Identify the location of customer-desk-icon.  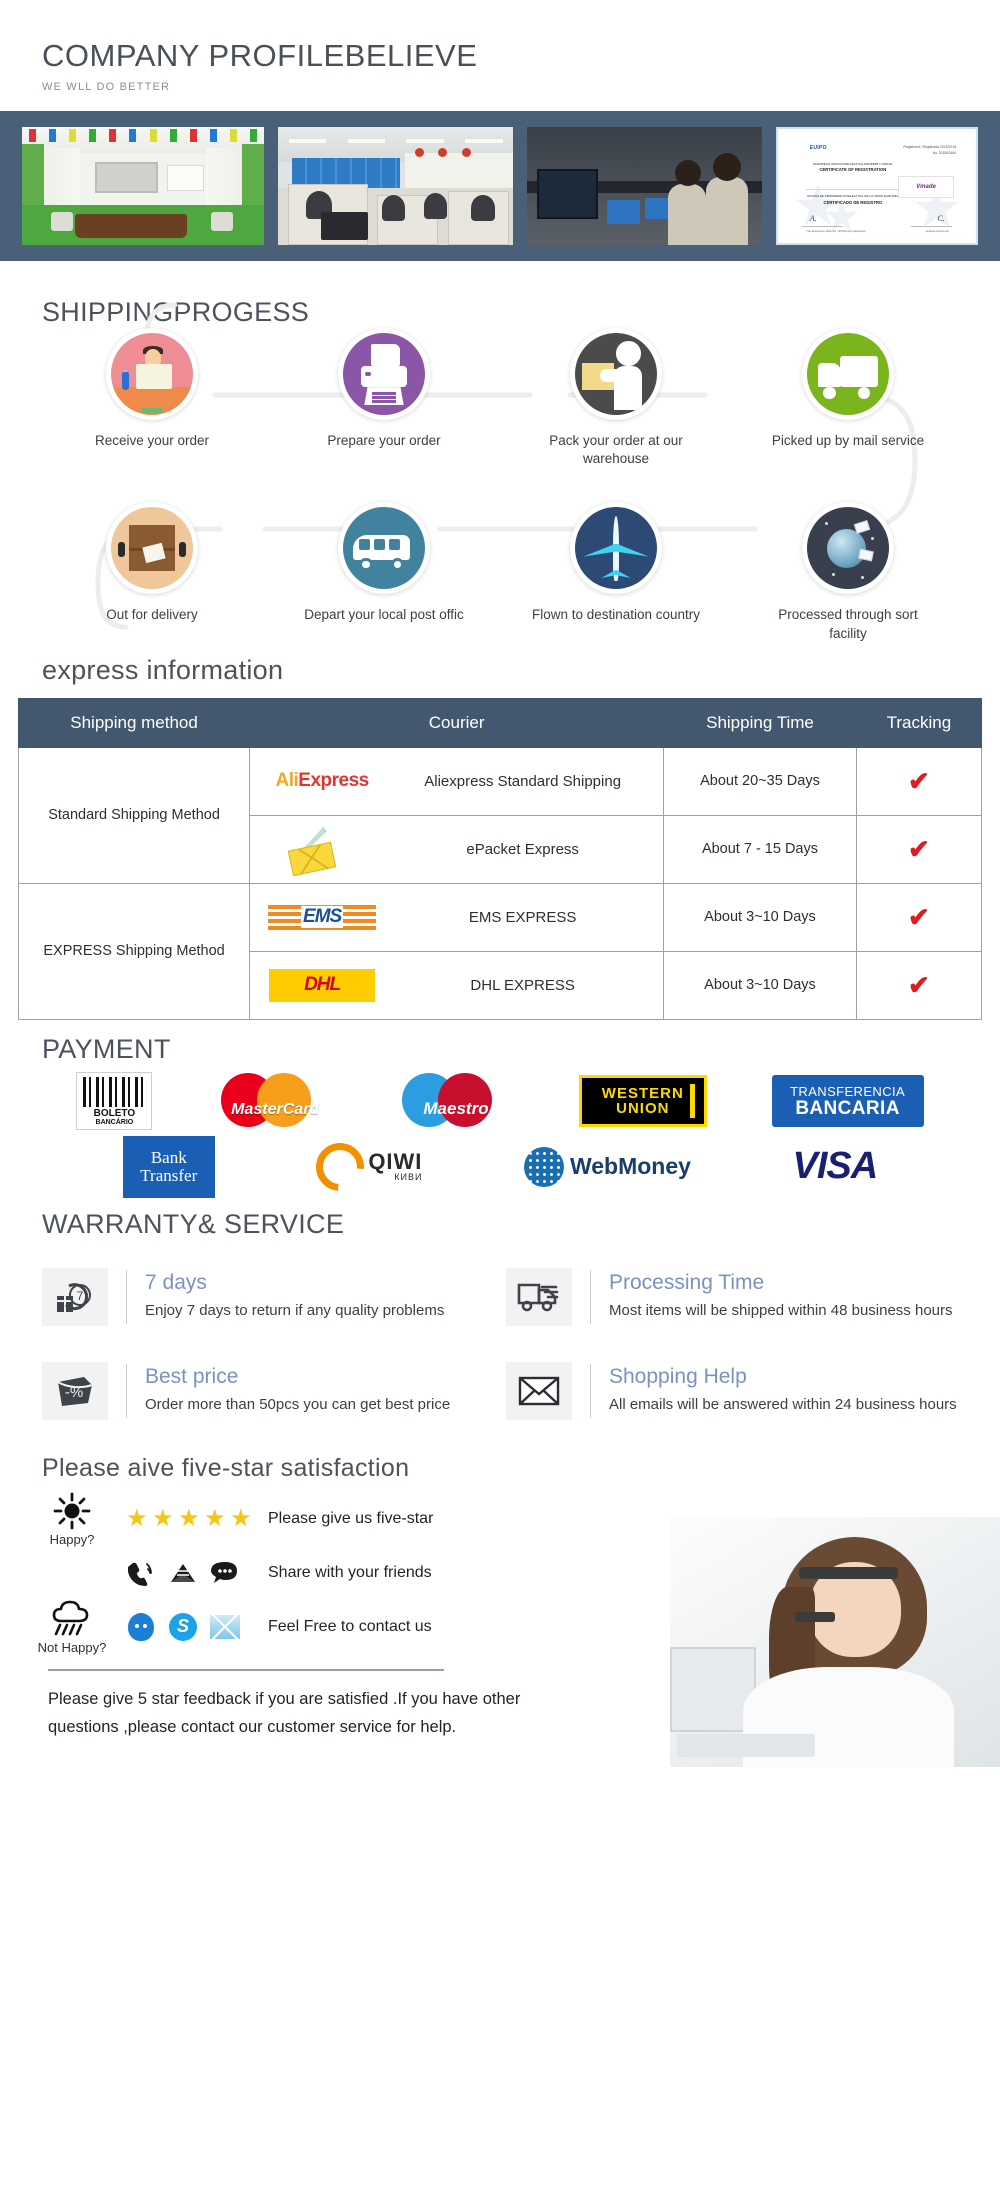
(152, 374).